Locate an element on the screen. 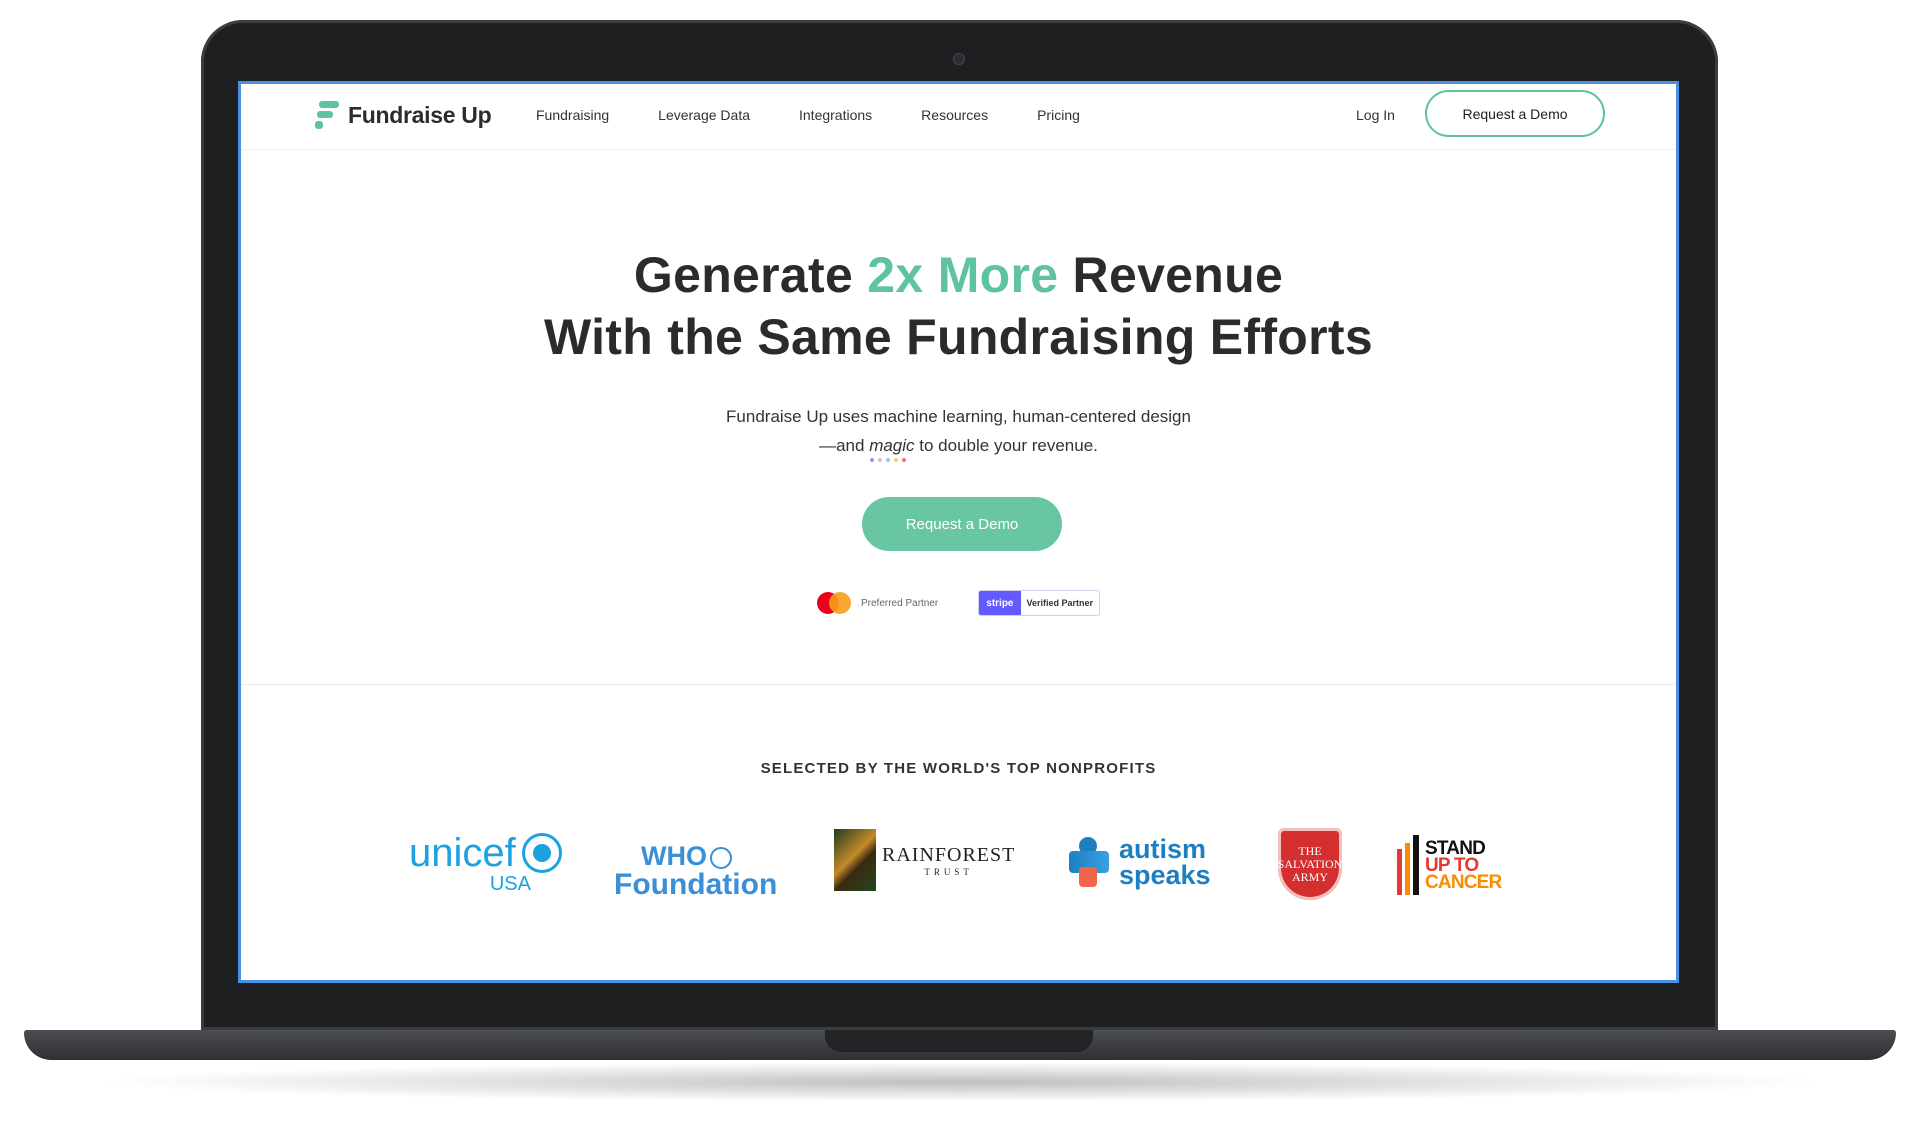 Image resolution: width=1920 pixels, height=1126 pixels. nonprofits-heading: SELECTED BY THE WORLD'S TOP NONPROFITS is located at coordinates (958, 768).